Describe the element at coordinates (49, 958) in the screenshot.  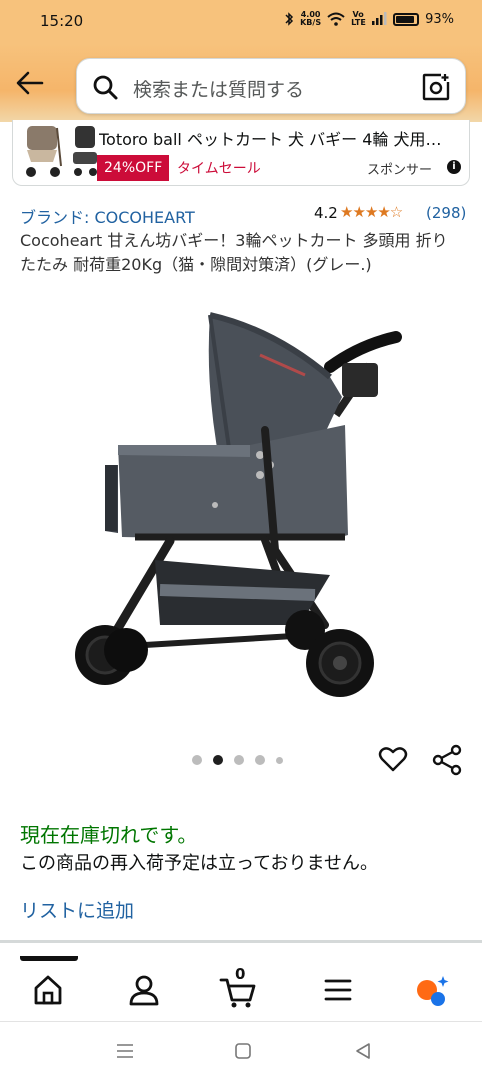
I see `active-tab-indicator` at that location.